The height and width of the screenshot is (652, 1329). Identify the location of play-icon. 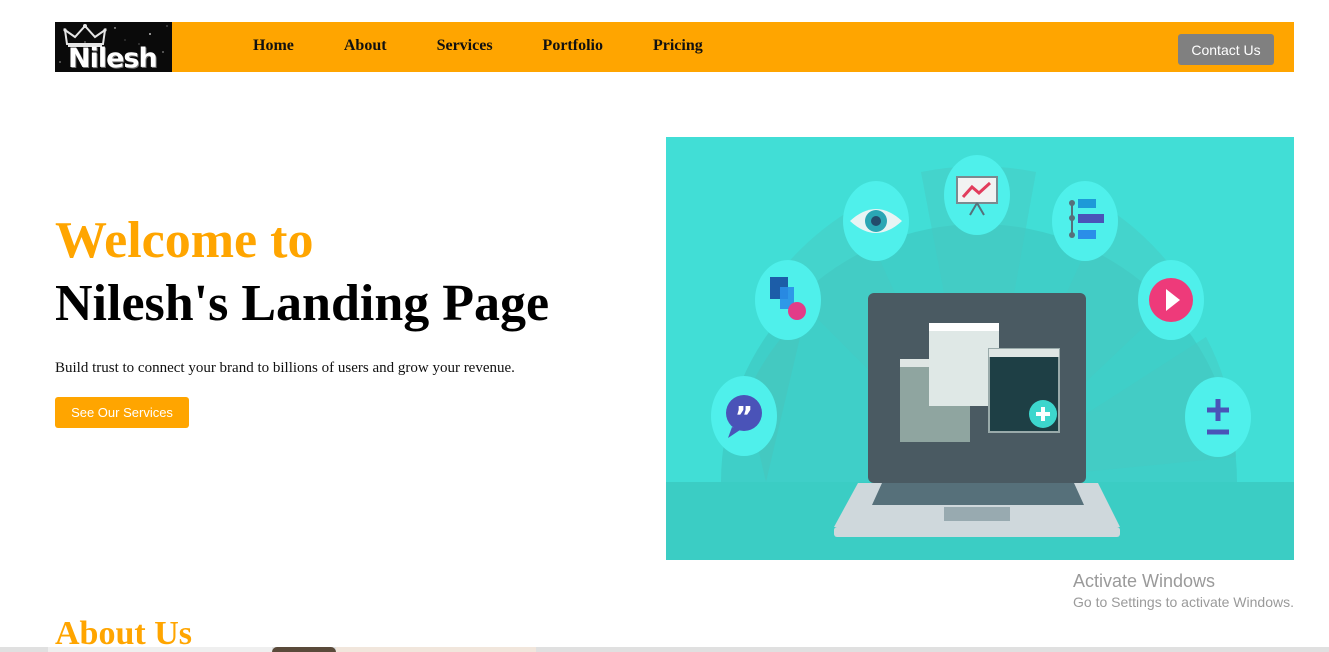
(1171, 300).